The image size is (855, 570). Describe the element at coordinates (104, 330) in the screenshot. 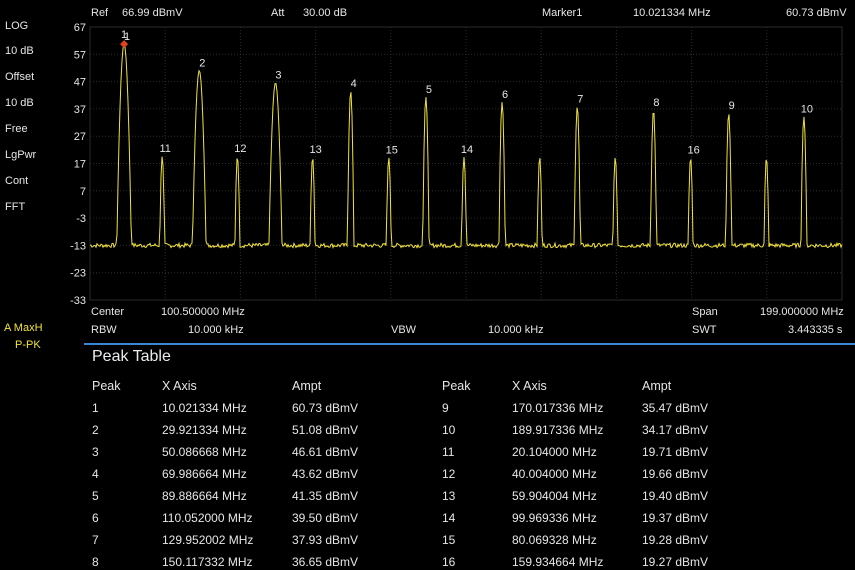

I see `rbw-label: RBW` at that location.